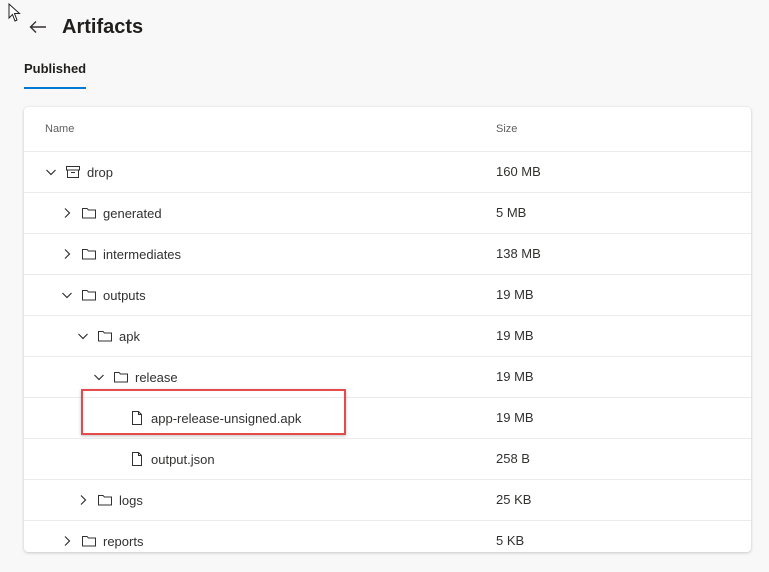 This screenshot has width=769, height=572. I want to click on item-name: apk, so click(129, 336).